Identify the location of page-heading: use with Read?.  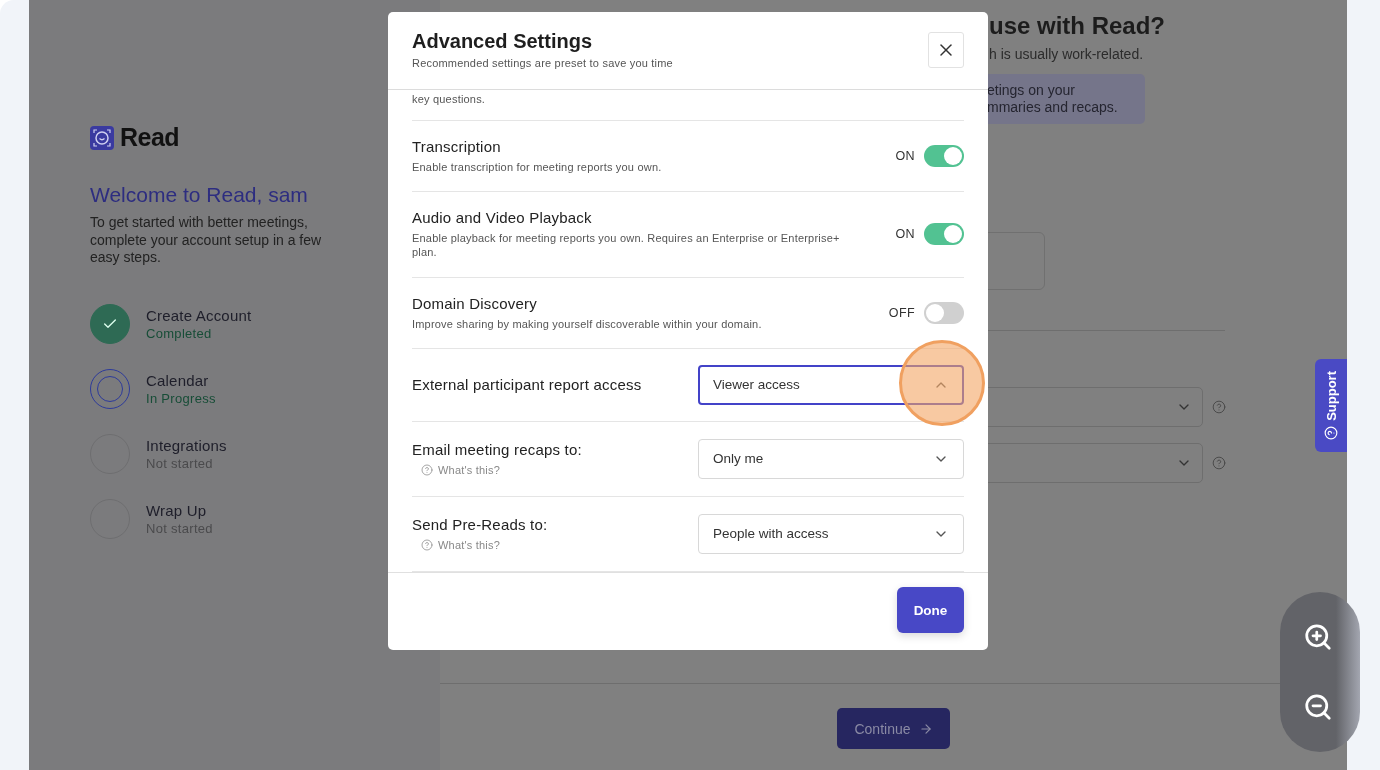
(1077, 26).